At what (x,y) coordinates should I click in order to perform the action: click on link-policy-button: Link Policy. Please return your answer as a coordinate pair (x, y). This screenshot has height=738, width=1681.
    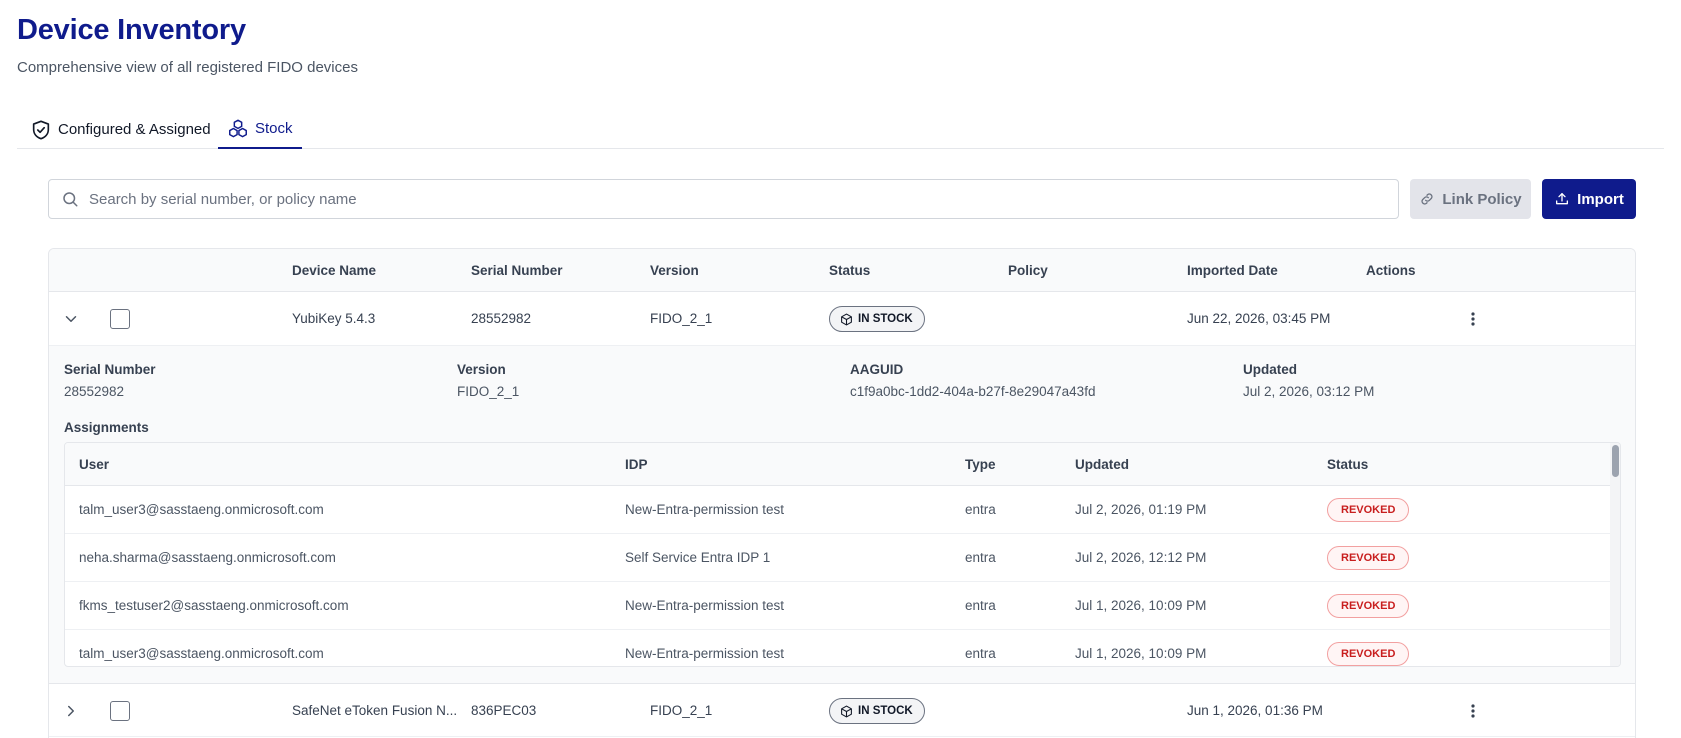
    Looking at the image, I should click on (1470, 199).